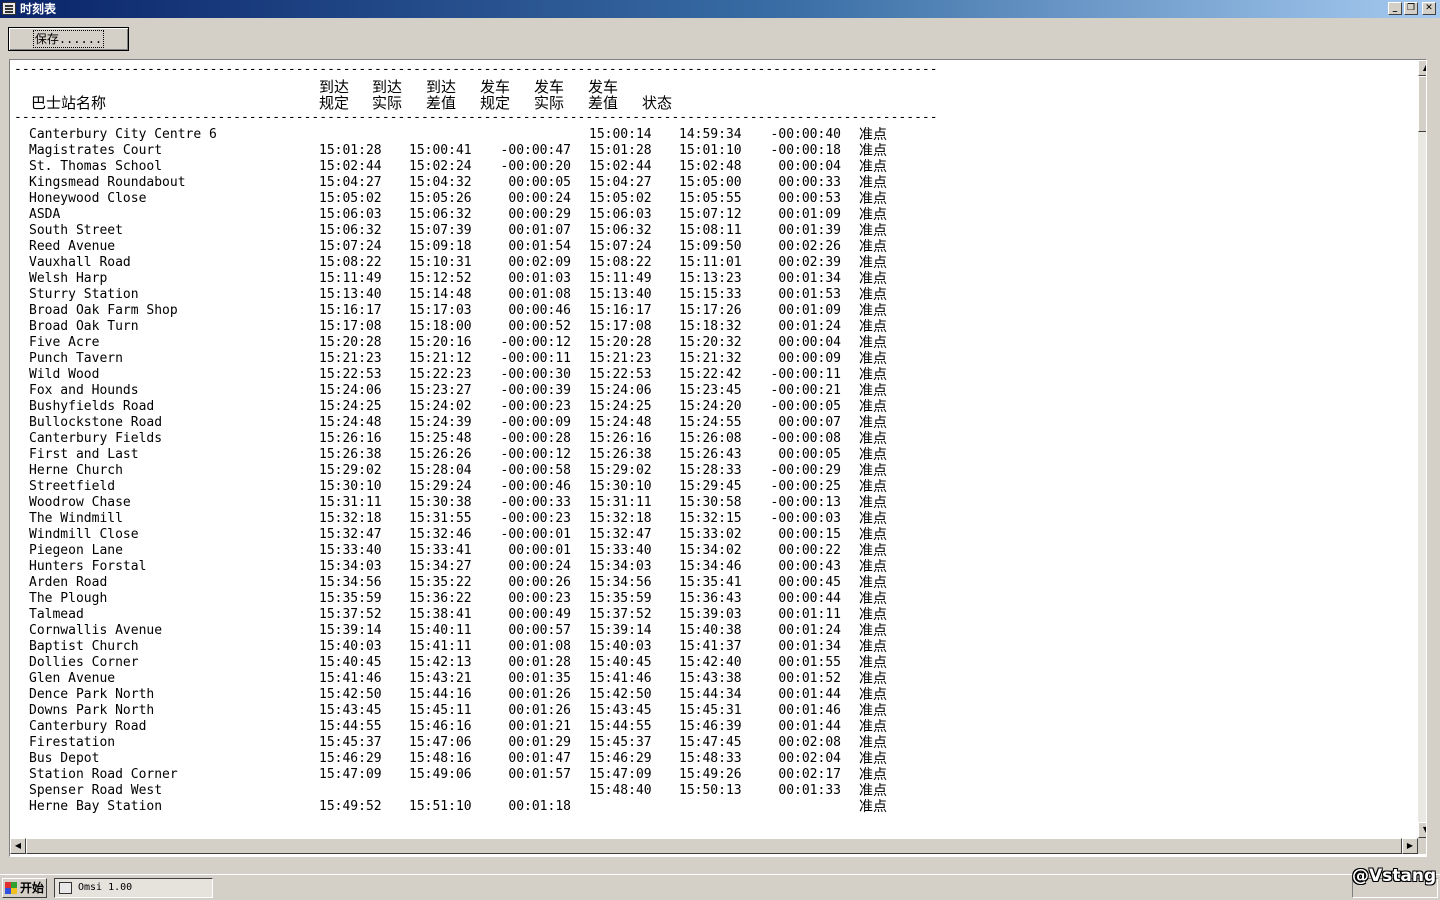 The image size is (1440, 900). I want to click on arrival-scheduled: 15:40:45, so click(350, 662).